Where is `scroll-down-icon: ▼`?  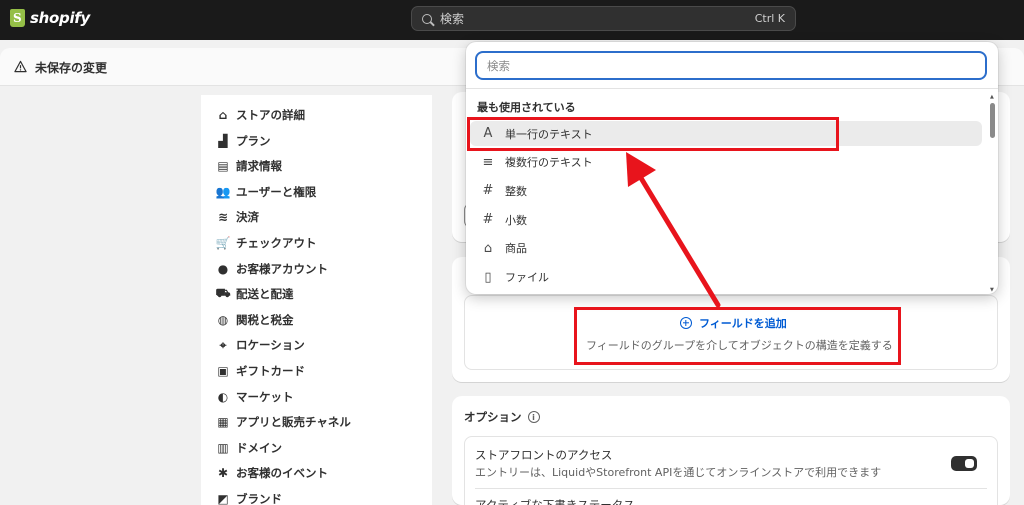
scroll-down-icon: ▼ is located at coordinates (992, 290).